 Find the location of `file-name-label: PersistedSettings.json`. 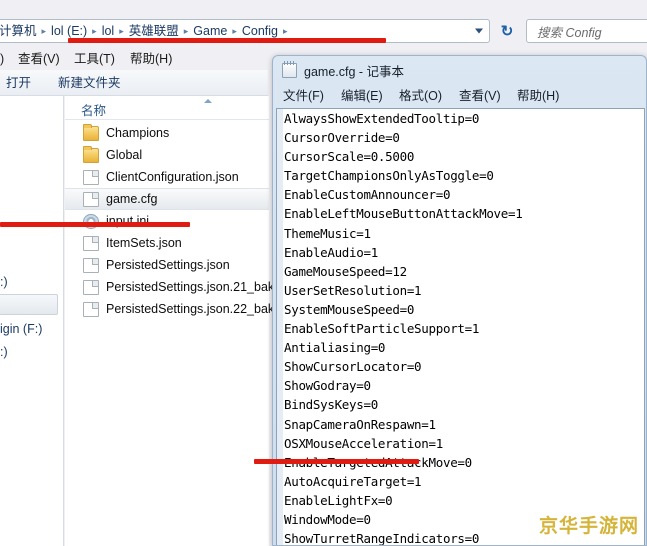

file-name-label: PersistedSettings.json is located at coordinates (168, 265).